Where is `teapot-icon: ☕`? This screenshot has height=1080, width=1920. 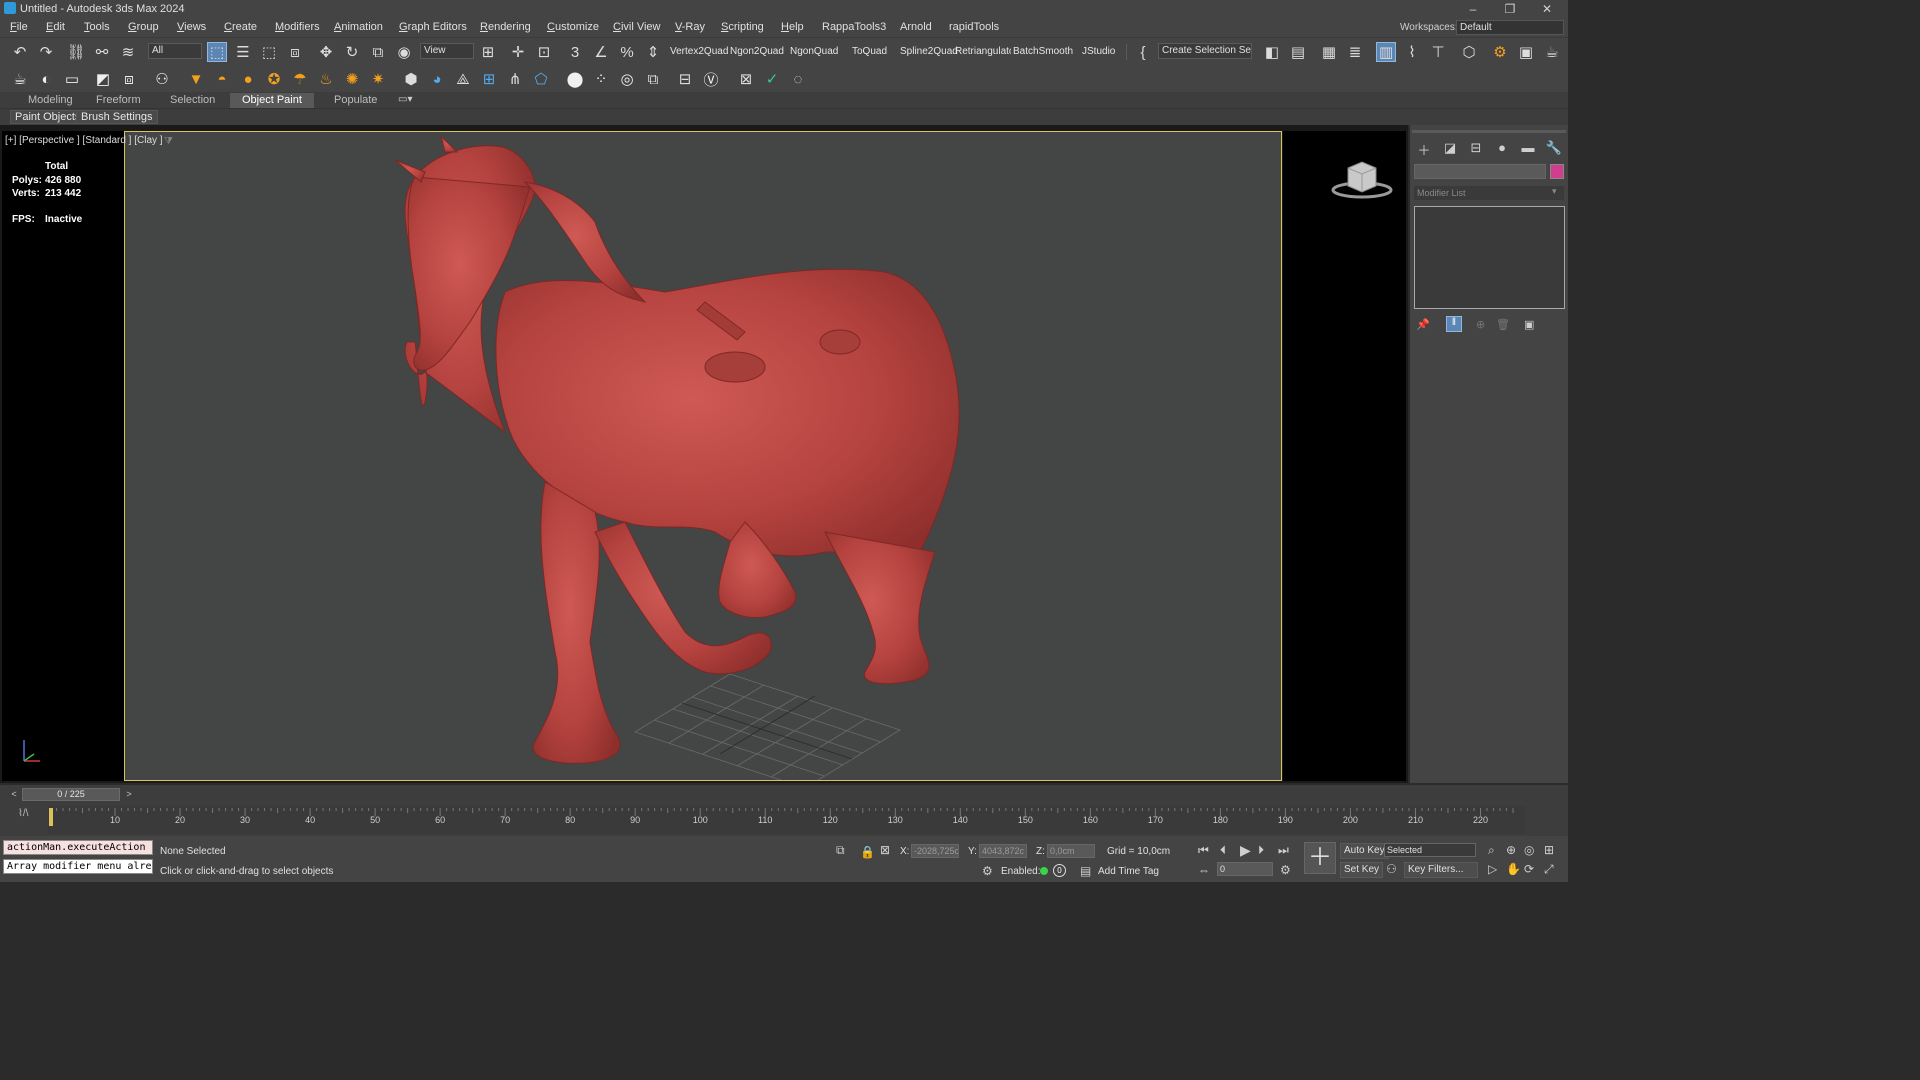 teapot-icon: ☕ is located at coordinates (20, 79).